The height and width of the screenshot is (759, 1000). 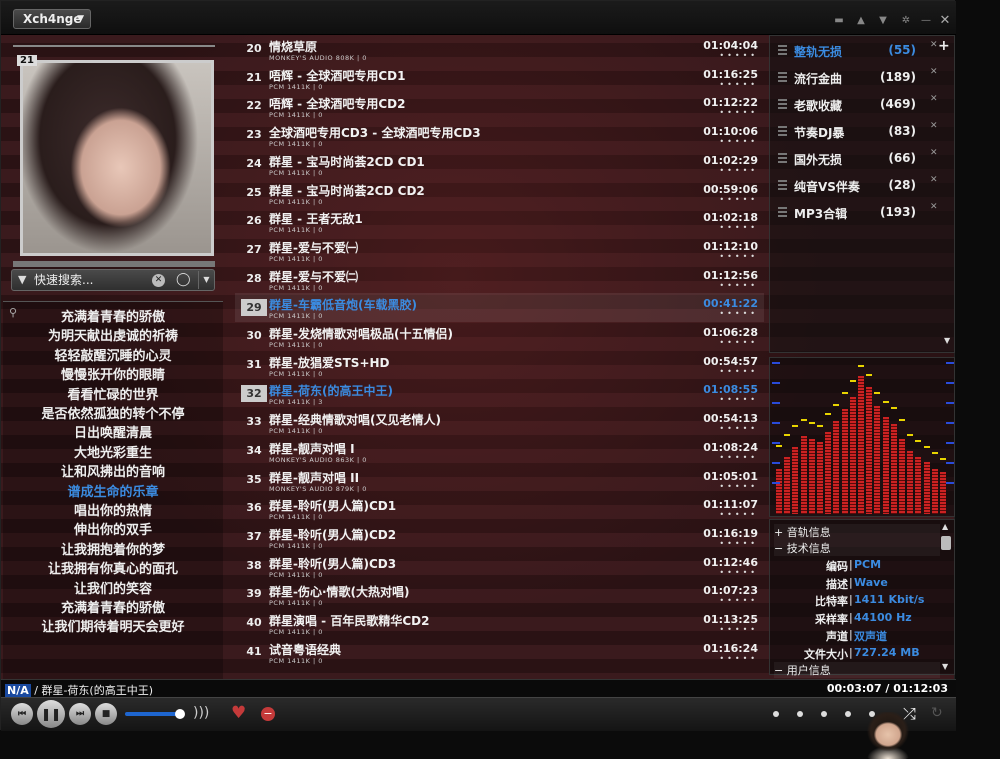 What do you see at coordinates (888, 735) in the screenshot?
I see `avatar` at bounding box center [888, 735].